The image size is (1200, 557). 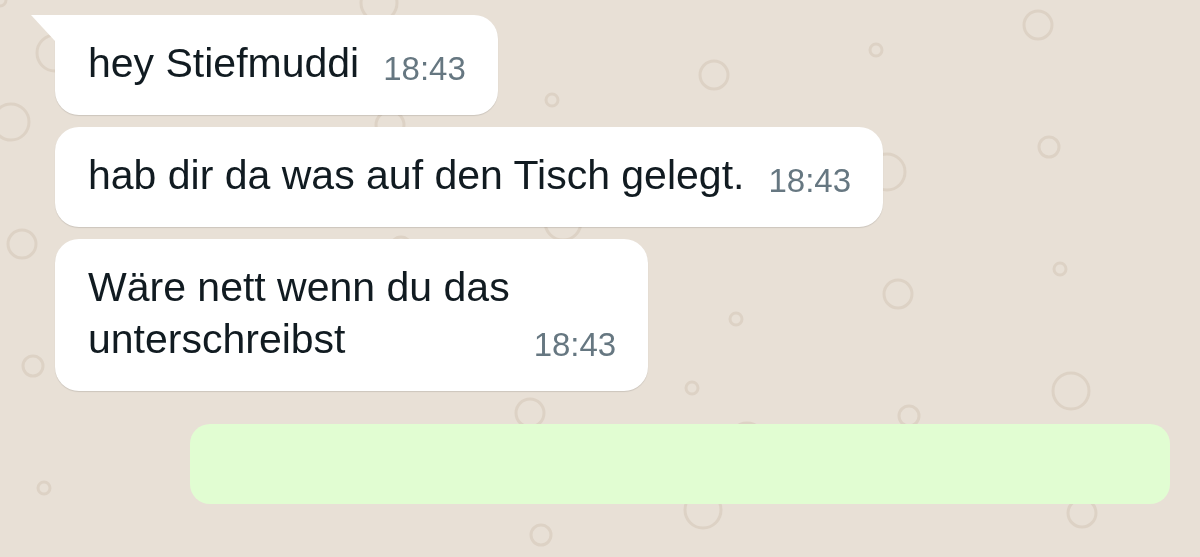 What do you see at coordinates (299, 313) in the screenshot?
I see `message-text: Wäre nett wenn du das unterschreibst` at bounding box center [299, 313].